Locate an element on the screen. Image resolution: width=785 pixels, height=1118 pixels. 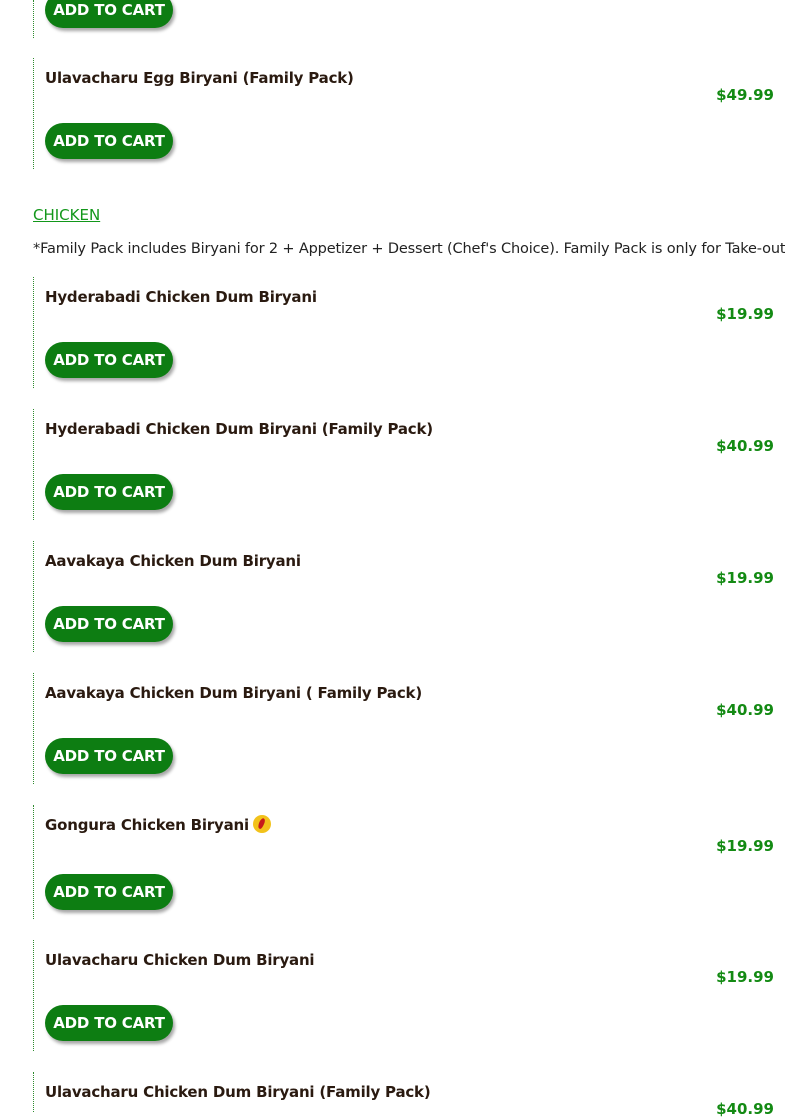
item-name: Ulavacharu Chicken Dum Biryani is located at coordinates (180, 960).